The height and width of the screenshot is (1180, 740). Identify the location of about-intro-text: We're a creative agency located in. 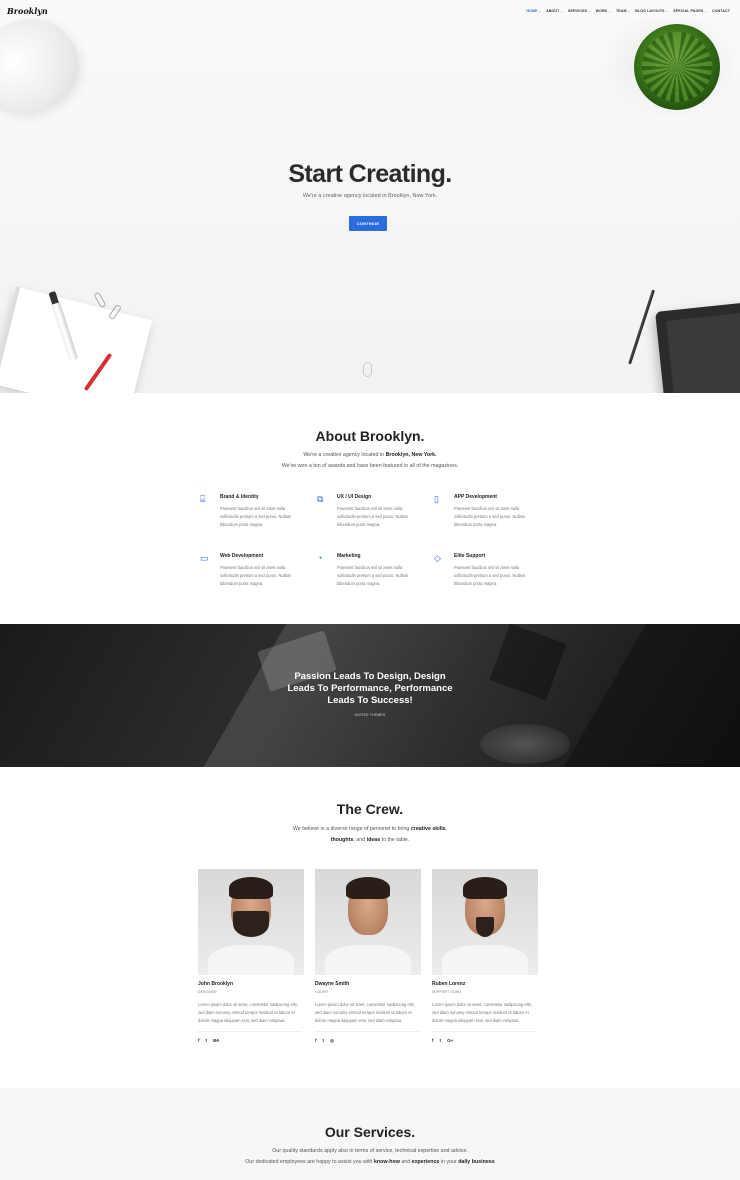
(344, 455).